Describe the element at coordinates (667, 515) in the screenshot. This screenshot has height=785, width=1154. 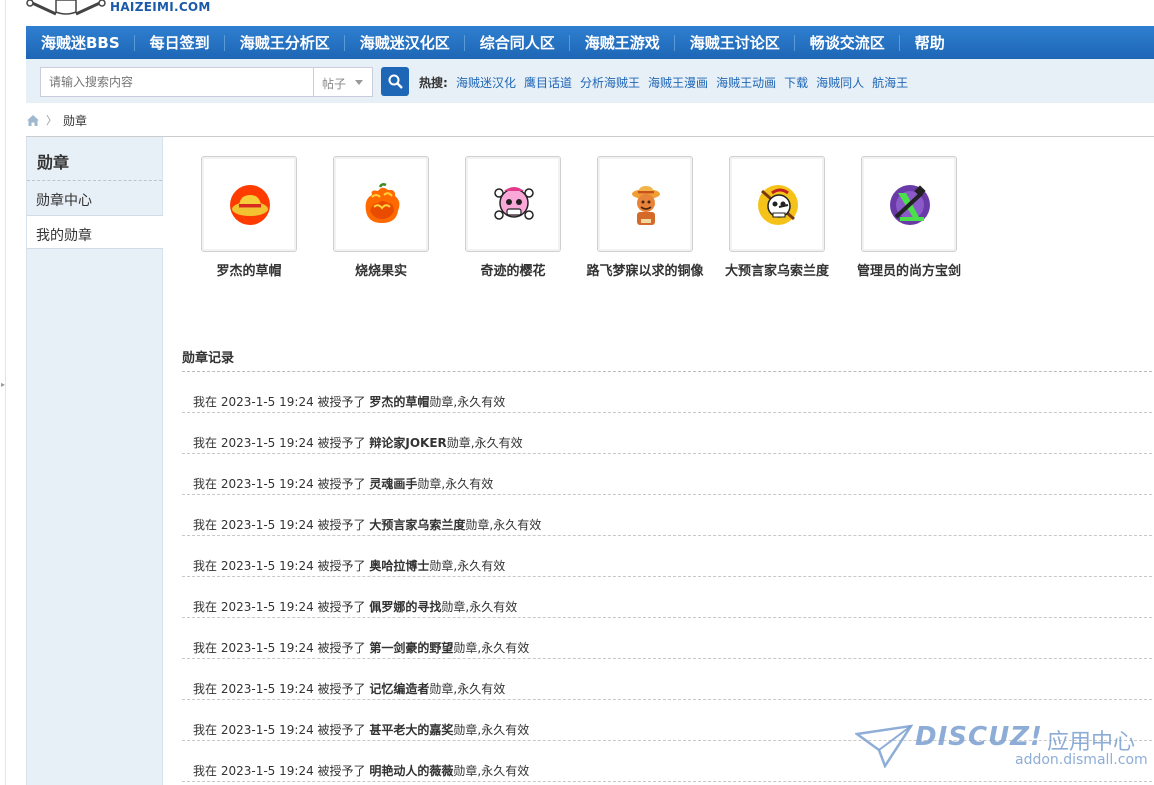
I see `record-row: 我在 2023-1-5 19:24 被授予了 大预言家乌索兰度勋章,永久有效` at that location.